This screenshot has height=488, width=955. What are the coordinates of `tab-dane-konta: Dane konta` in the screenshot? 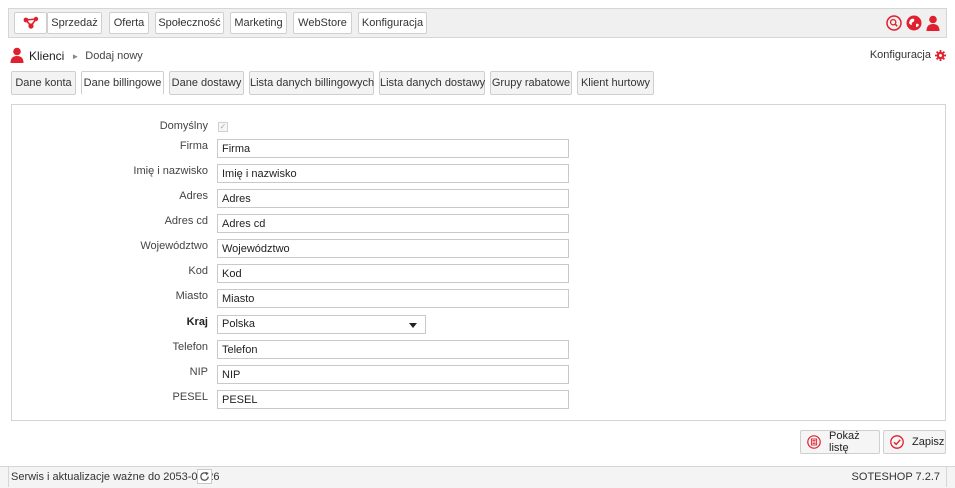 It's located at (43, 83).